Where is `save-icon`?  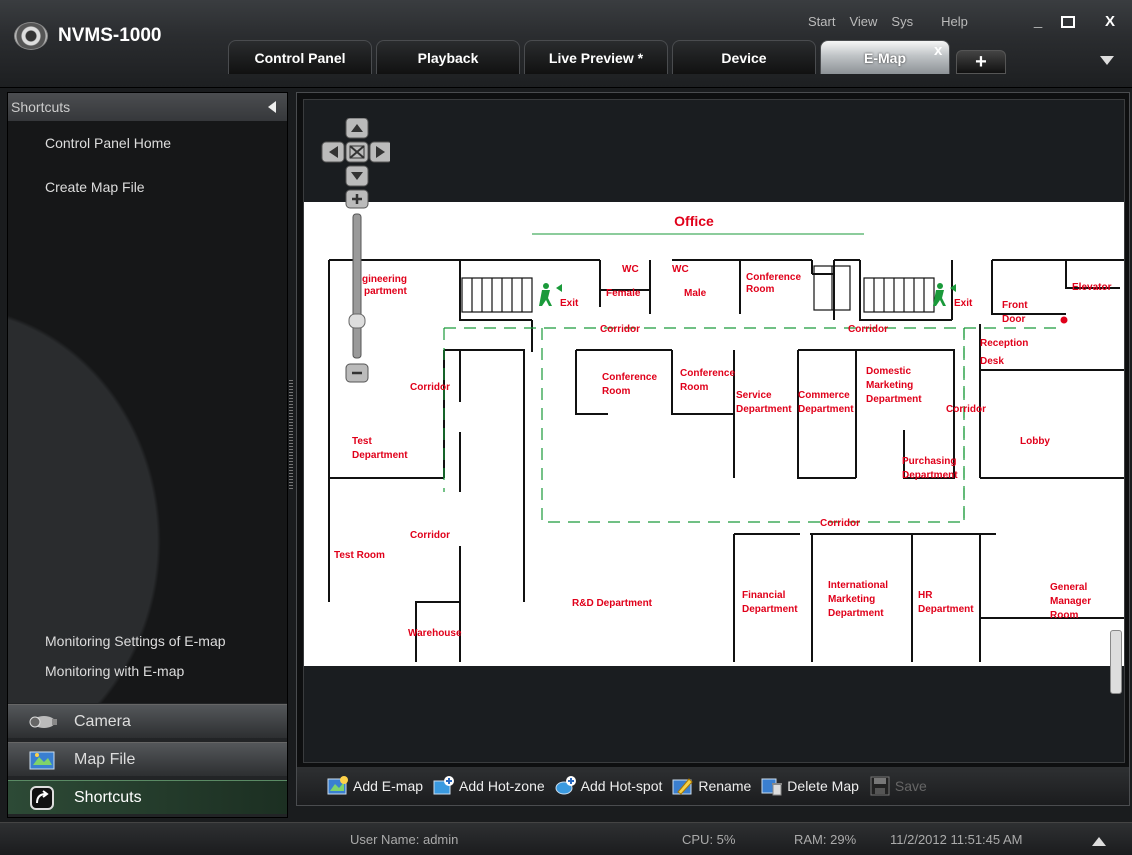 save-icon is located at coordinates (880, 786).